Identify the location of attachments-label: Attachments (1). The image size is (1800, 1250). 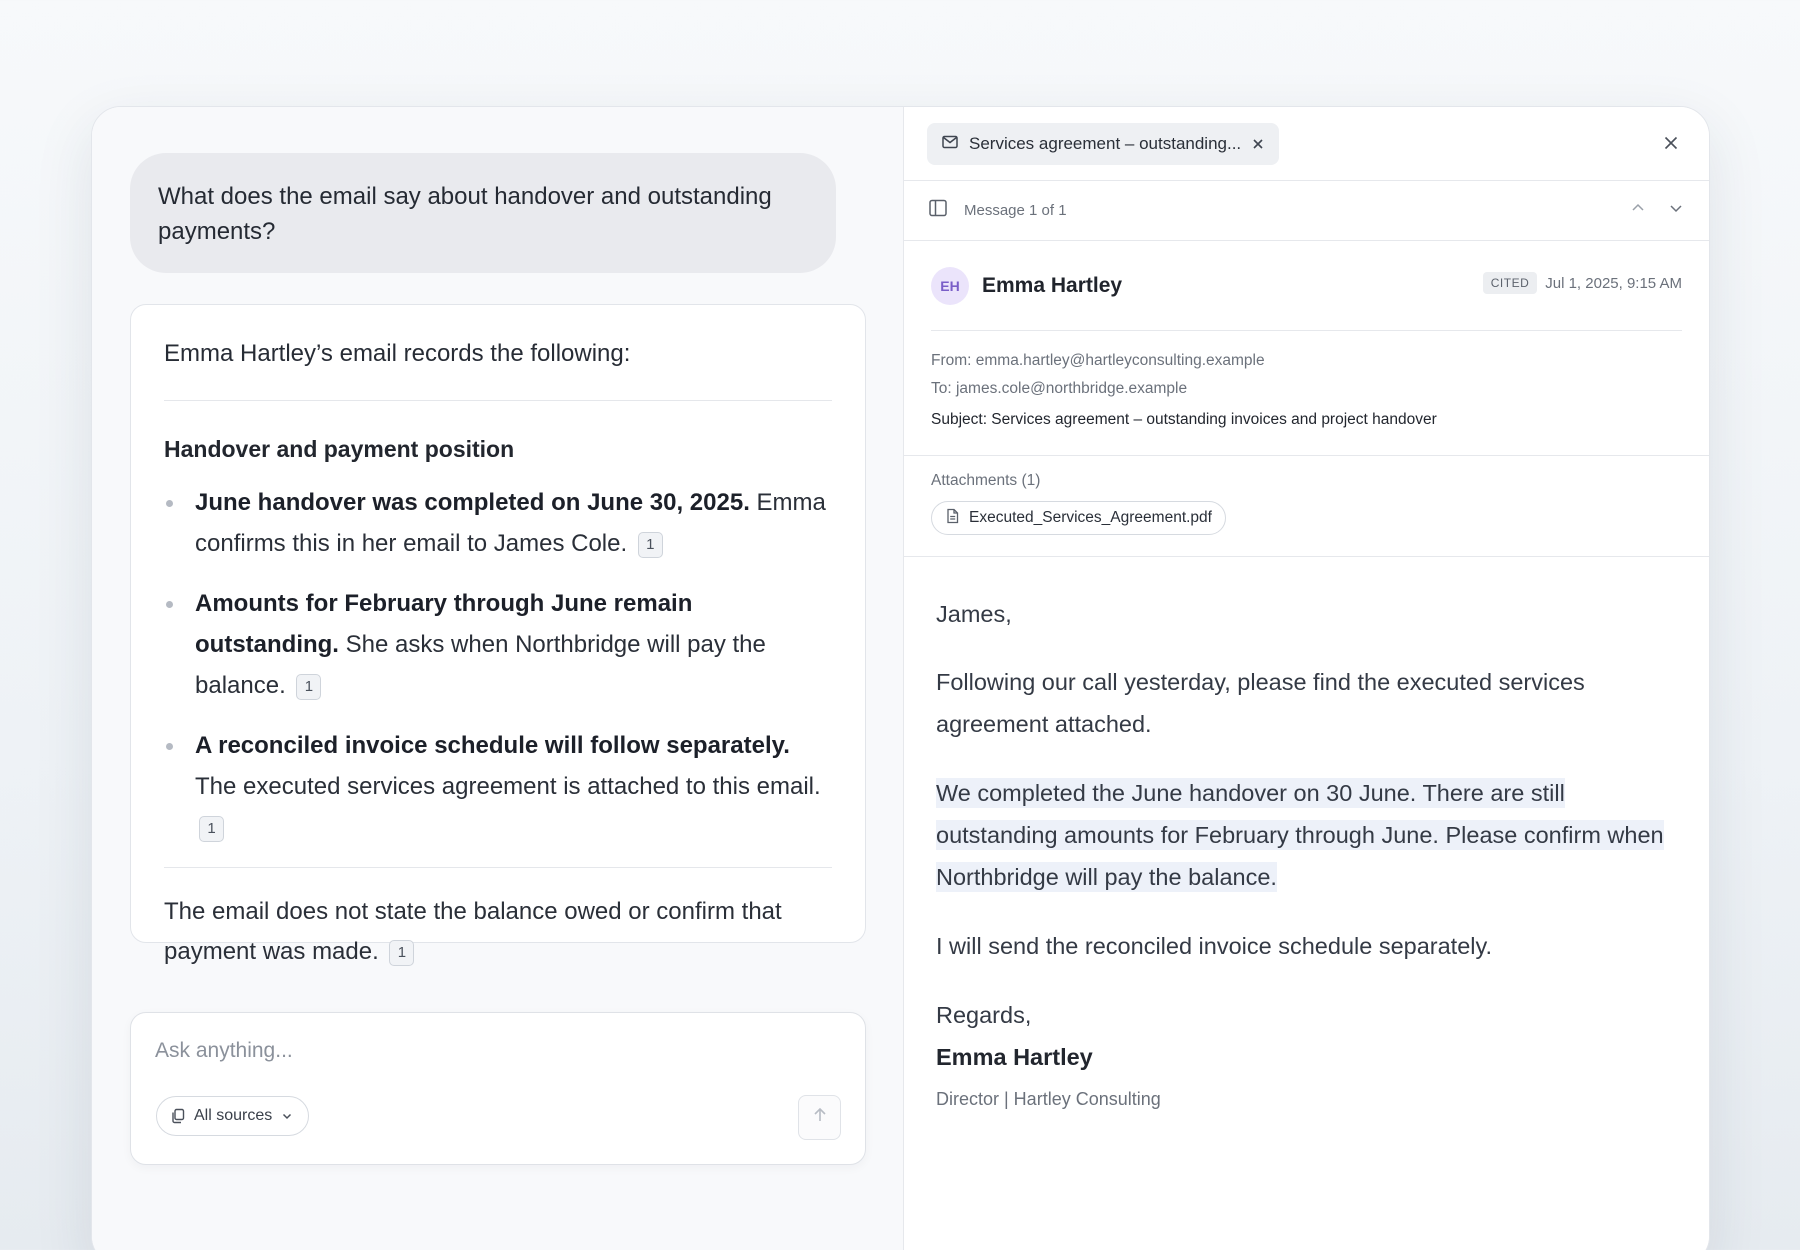
(986, 480).